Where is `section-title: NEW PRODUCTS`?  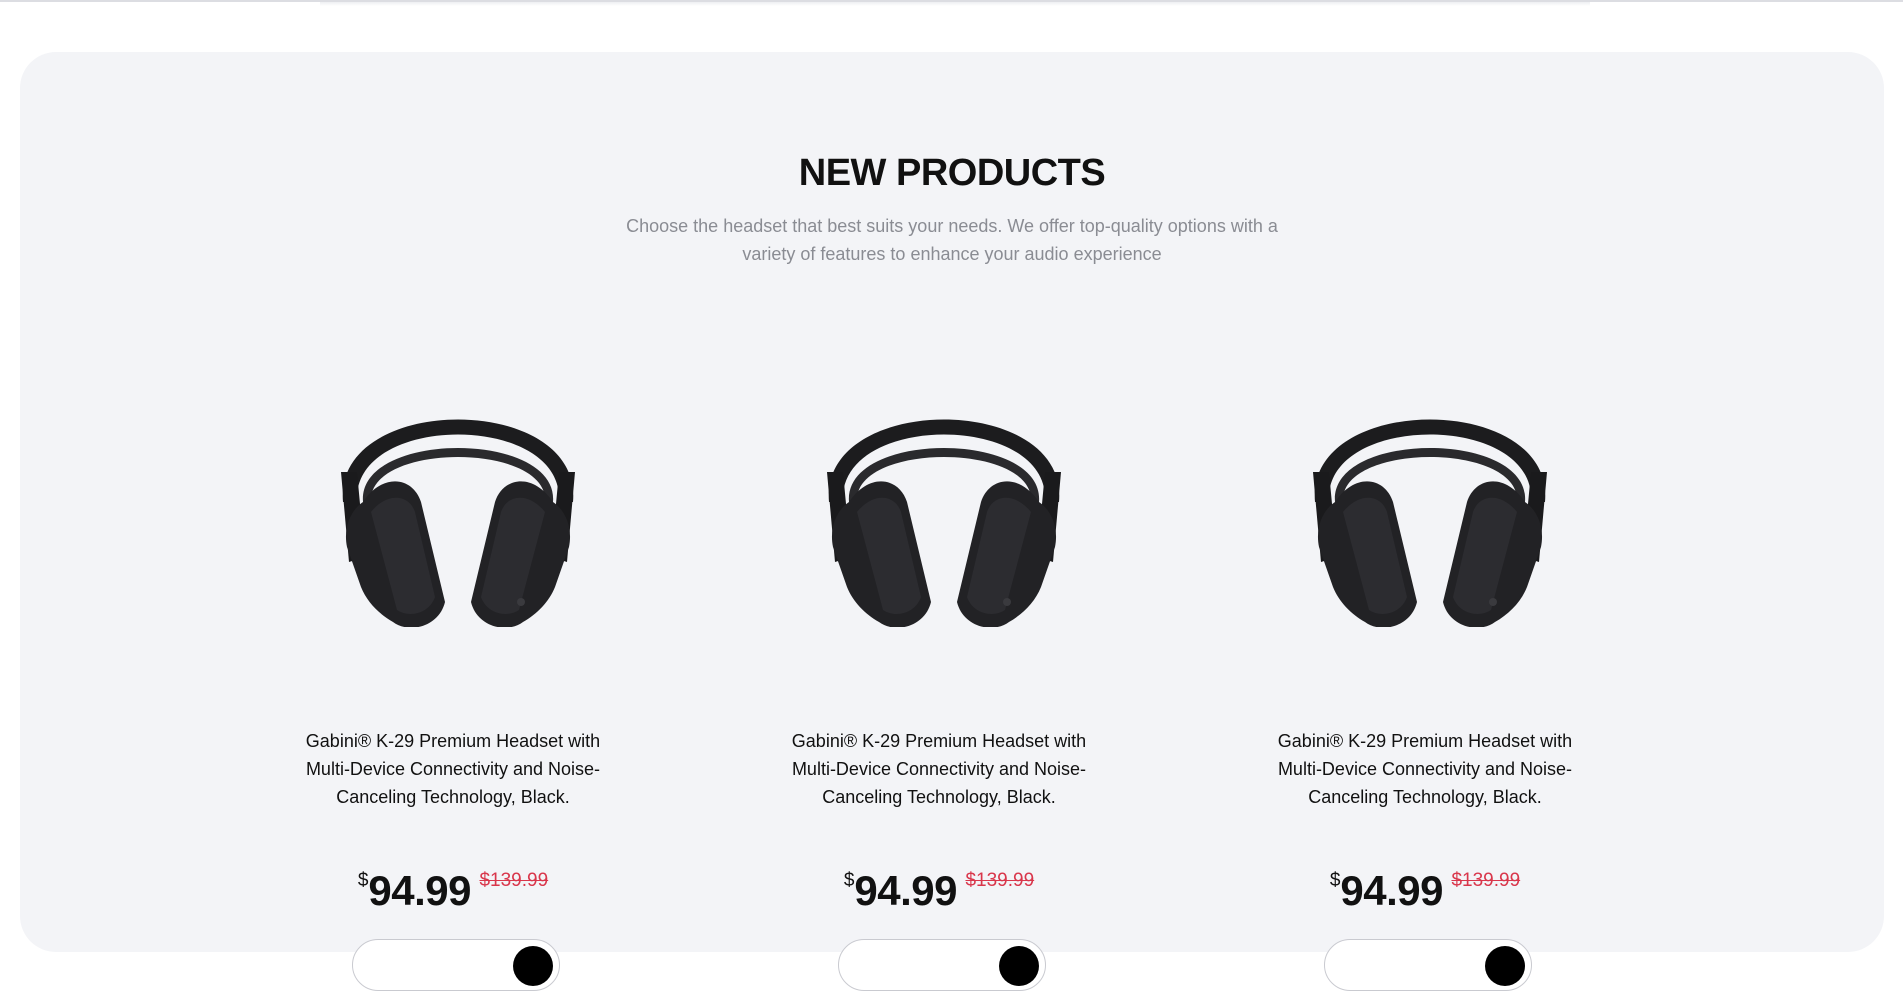
section-title: NEW PRODUCTS is located at coordinates (952, 173).